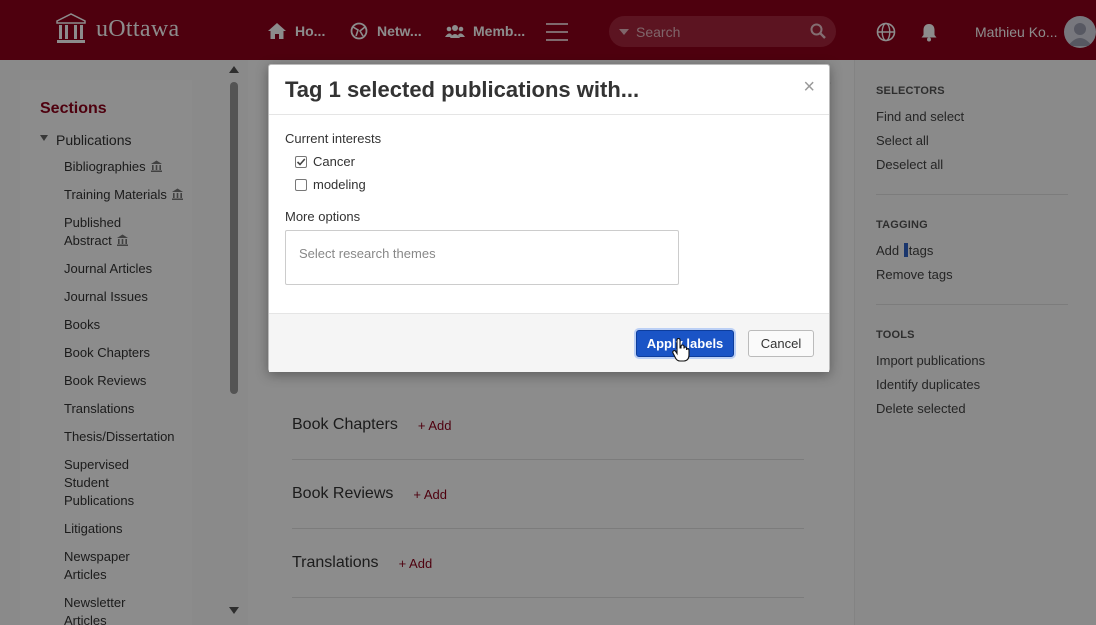 This screenshot has height=625, width=1096. I want to click on interest-label: Cancer, so click(334, 161).